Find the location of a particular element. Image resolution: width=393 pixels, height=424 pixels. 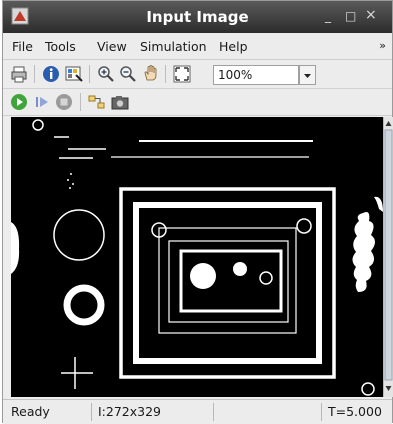

status-time: T=5.000 is located at coordinates (355, 411).